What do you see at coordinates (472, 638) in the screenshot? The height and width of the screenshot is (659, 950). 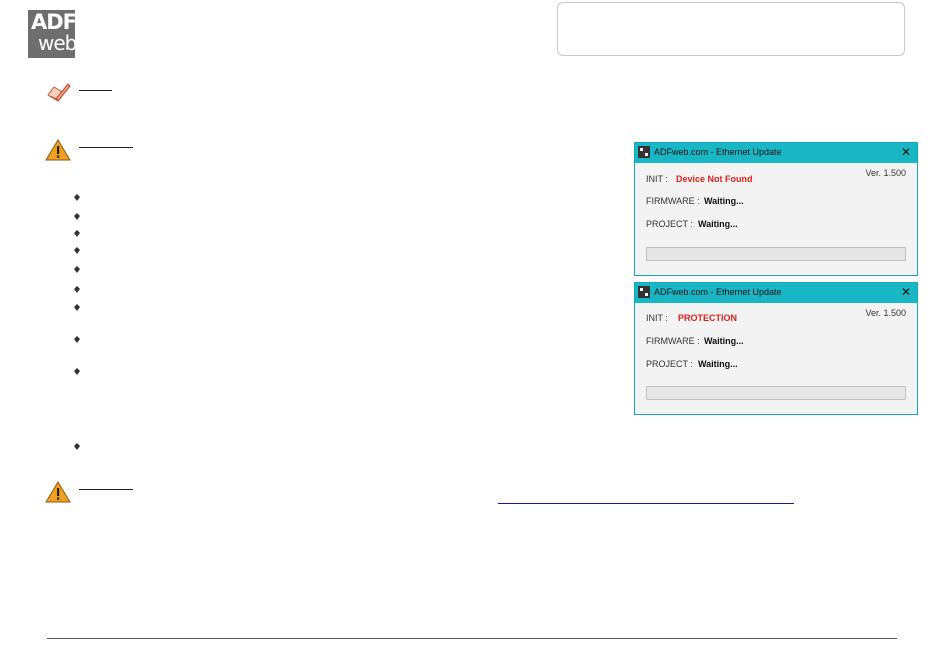 I see `footer-rule` at bounding box center [472, 638].